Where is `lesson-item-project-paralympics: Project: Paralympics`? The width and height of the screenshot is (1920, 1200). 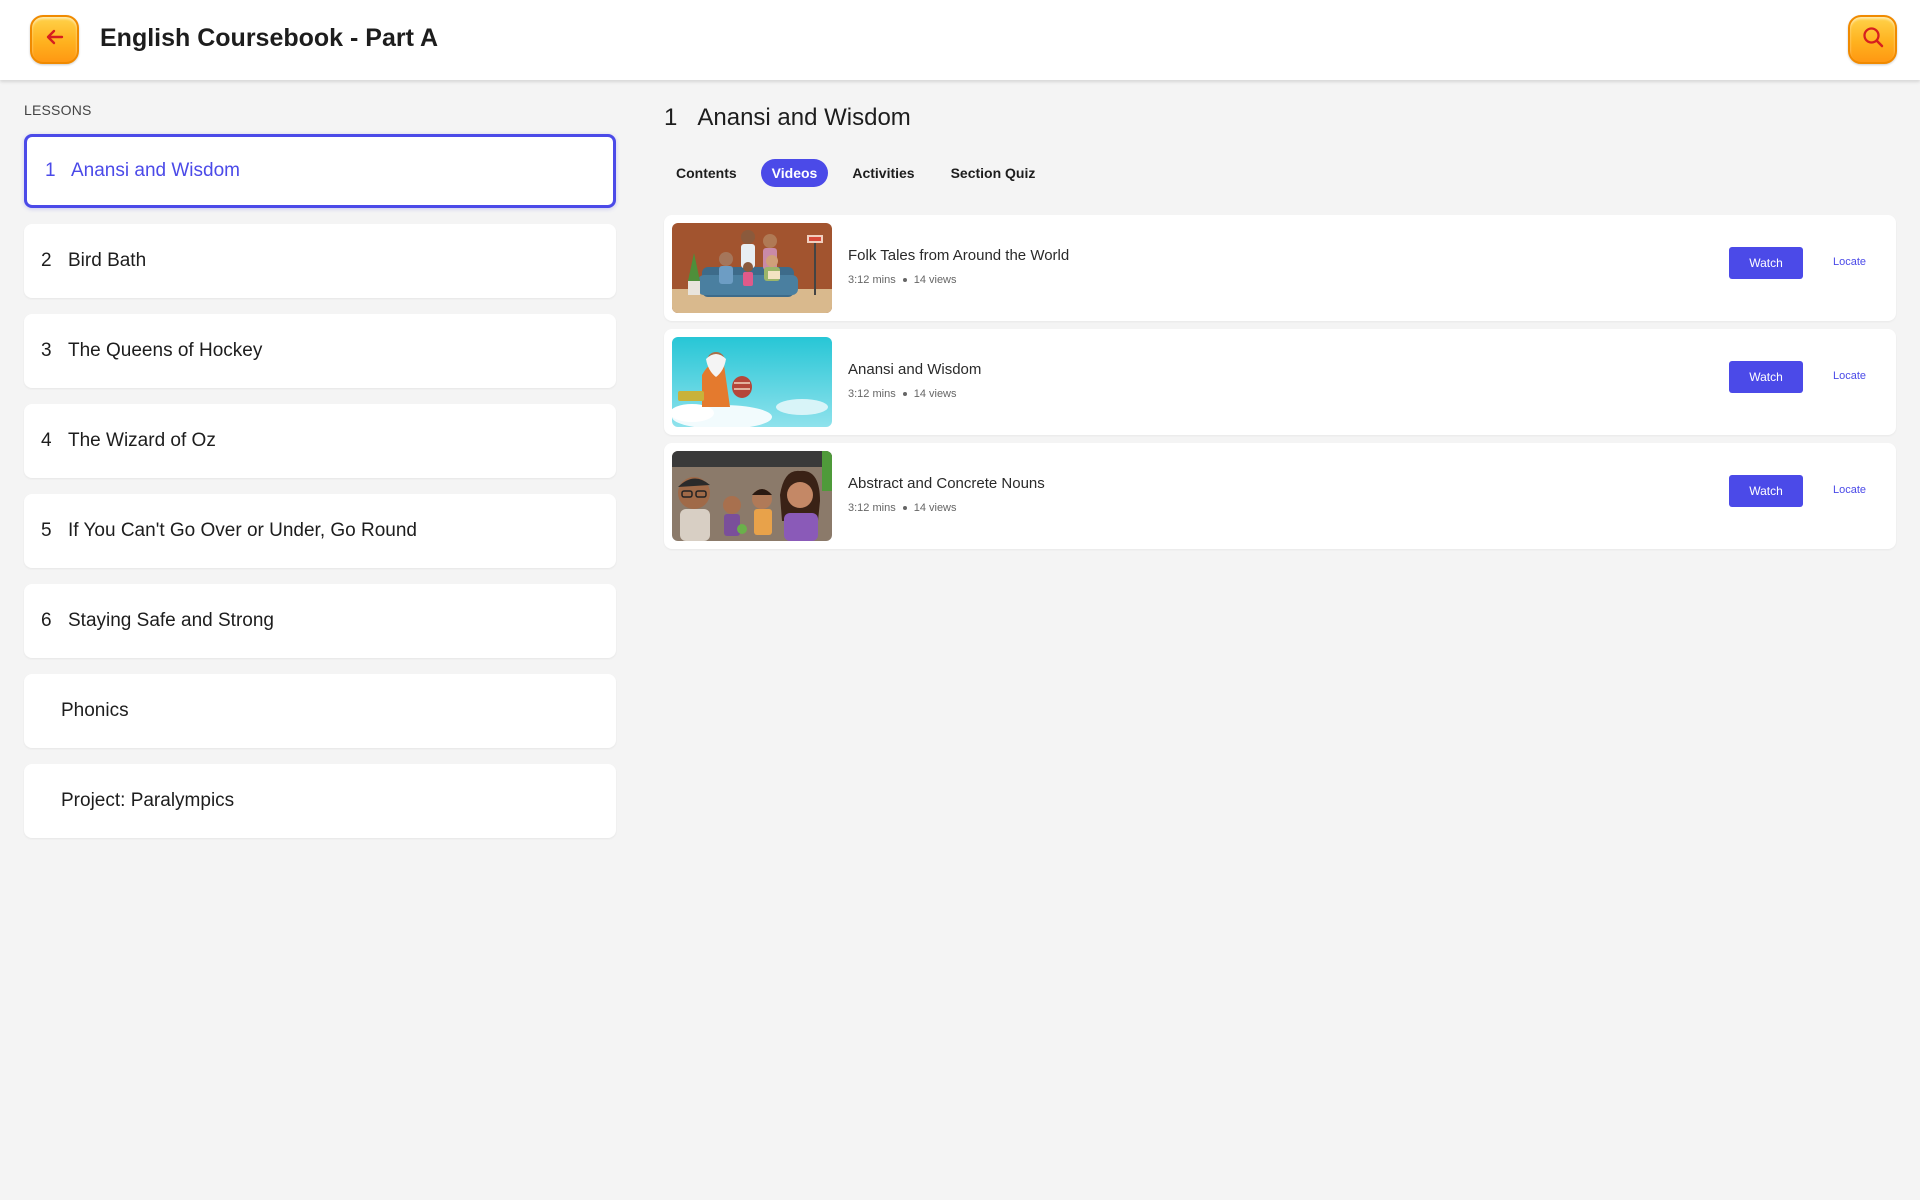 lesson-item-project-paralympics: Project: Paralympics is located at coordinates (320, 801).